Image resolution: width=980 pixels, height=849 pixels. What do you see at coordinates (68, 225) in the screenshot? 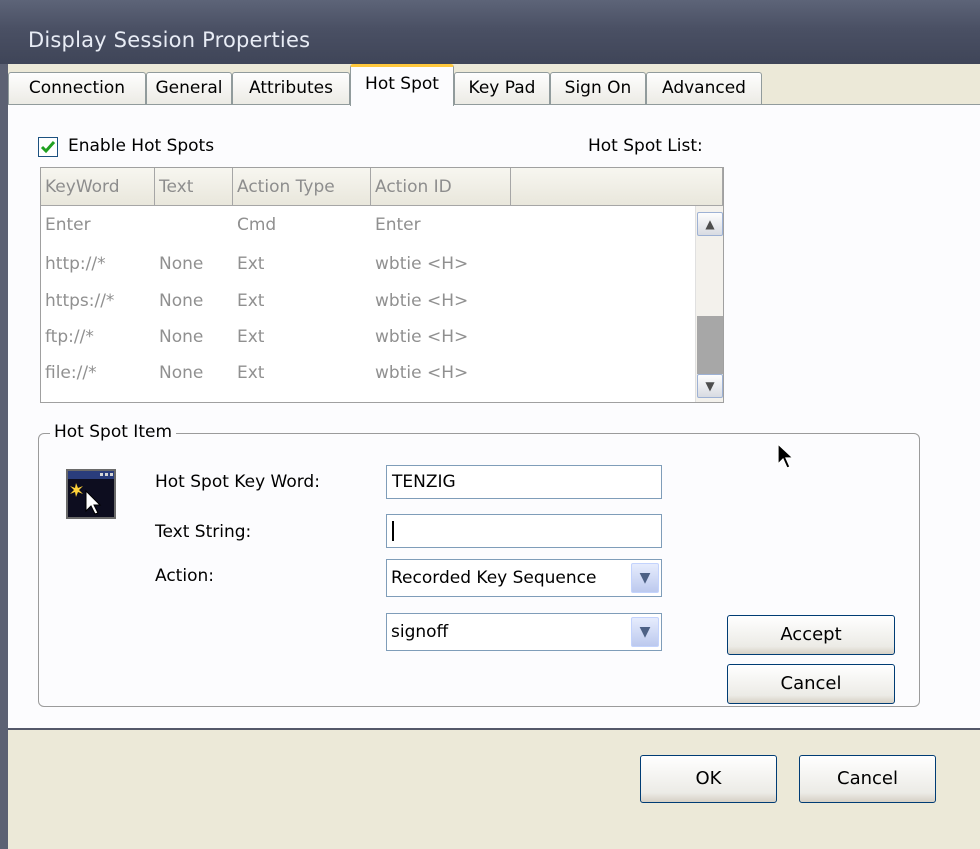
I see `cell-keyword: Enter` at bounding box center [68, 225].